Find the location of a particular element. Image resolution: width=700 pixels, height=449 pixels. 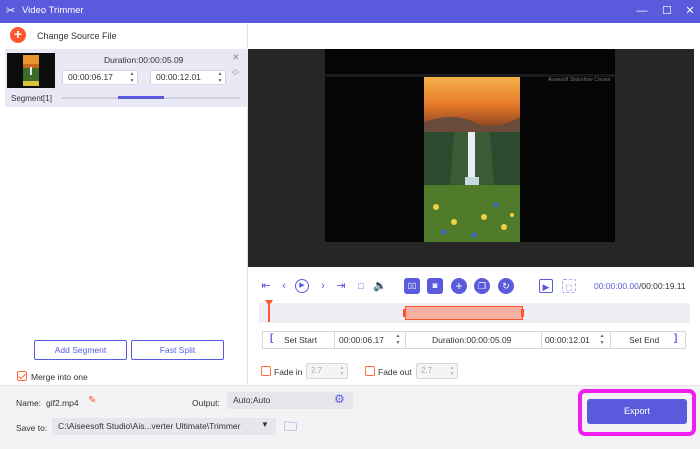

total-time: /00:00:19.11 is located at coordinates (662, 286).